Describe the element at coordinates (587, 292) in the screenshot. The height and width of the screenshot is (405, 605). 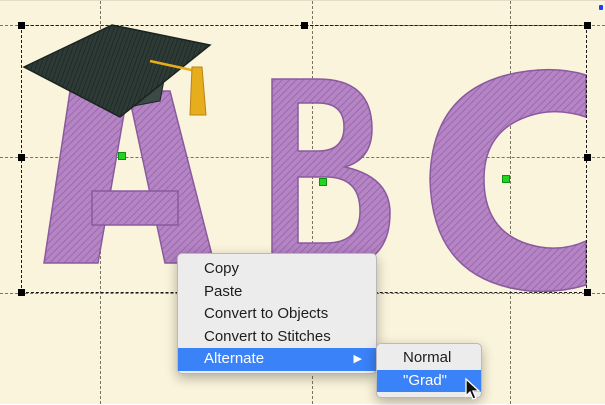
I see `resize-handle-bottom-right` at that location.